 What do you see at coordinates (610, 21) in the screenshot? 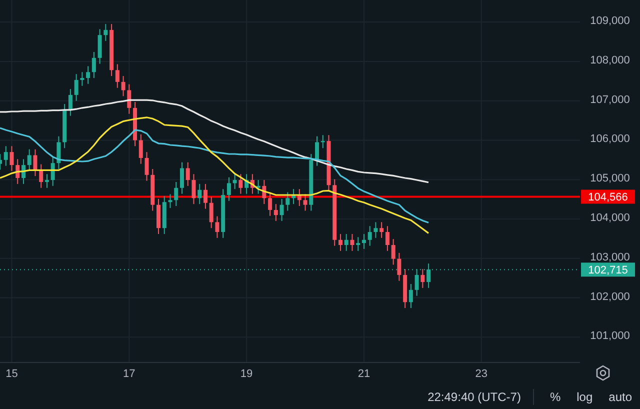
I see `axis-label: 109,000` at bounding box center [610, 21].